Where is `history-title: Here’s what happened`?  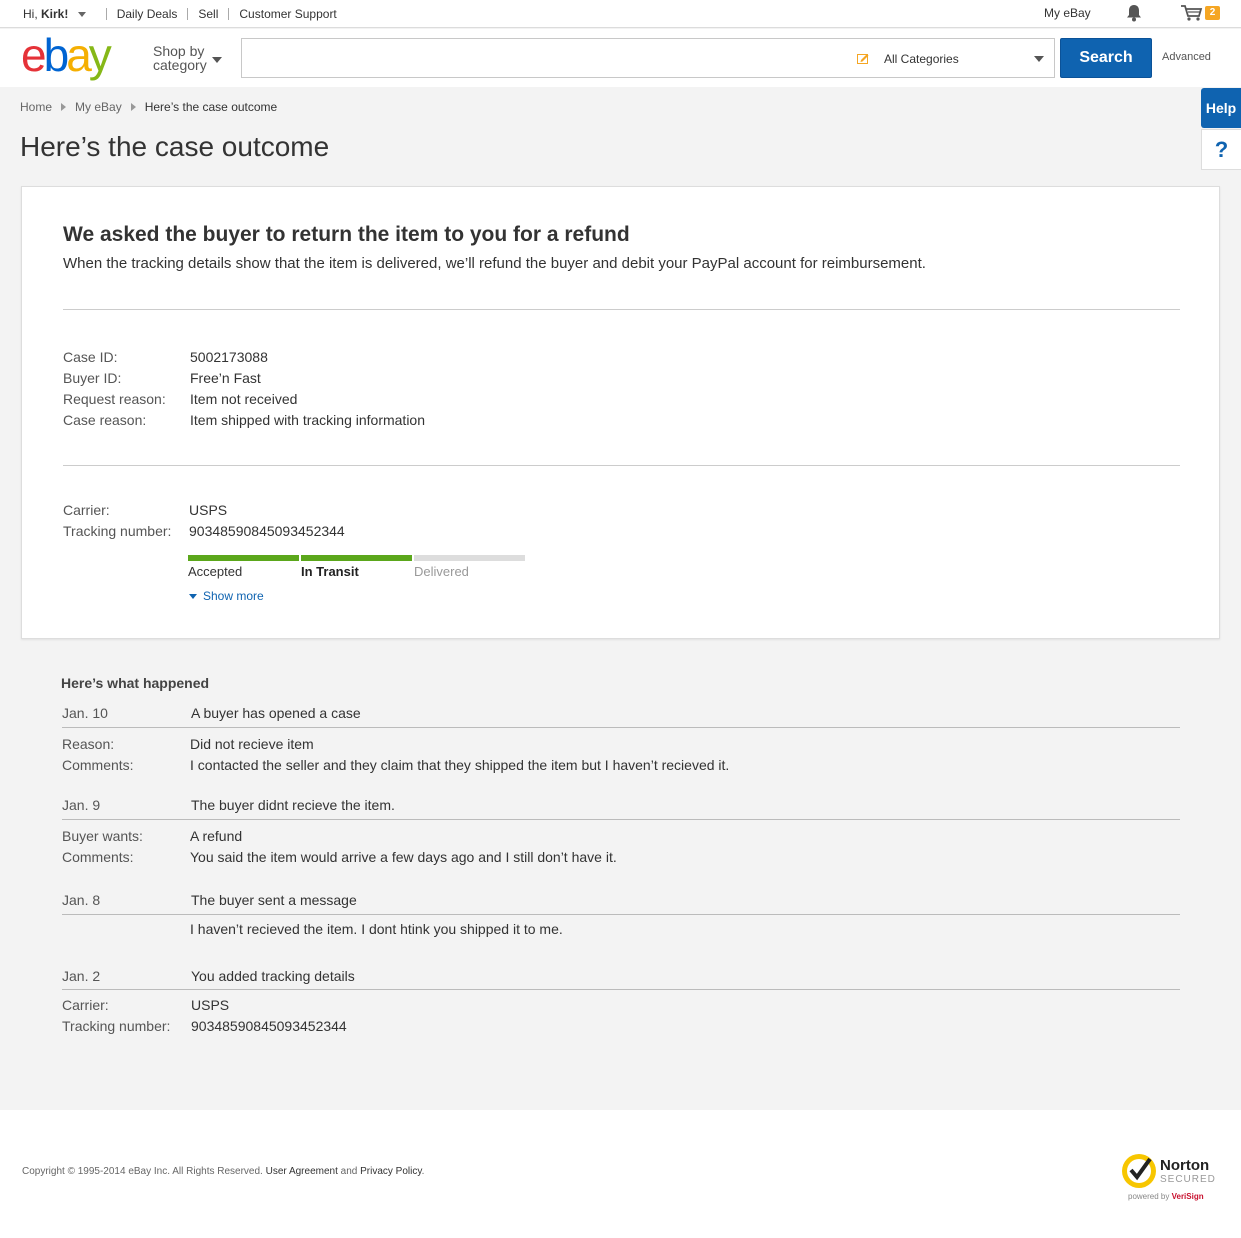 history-title: Here’s what happened is located at coordinates (135, 683).